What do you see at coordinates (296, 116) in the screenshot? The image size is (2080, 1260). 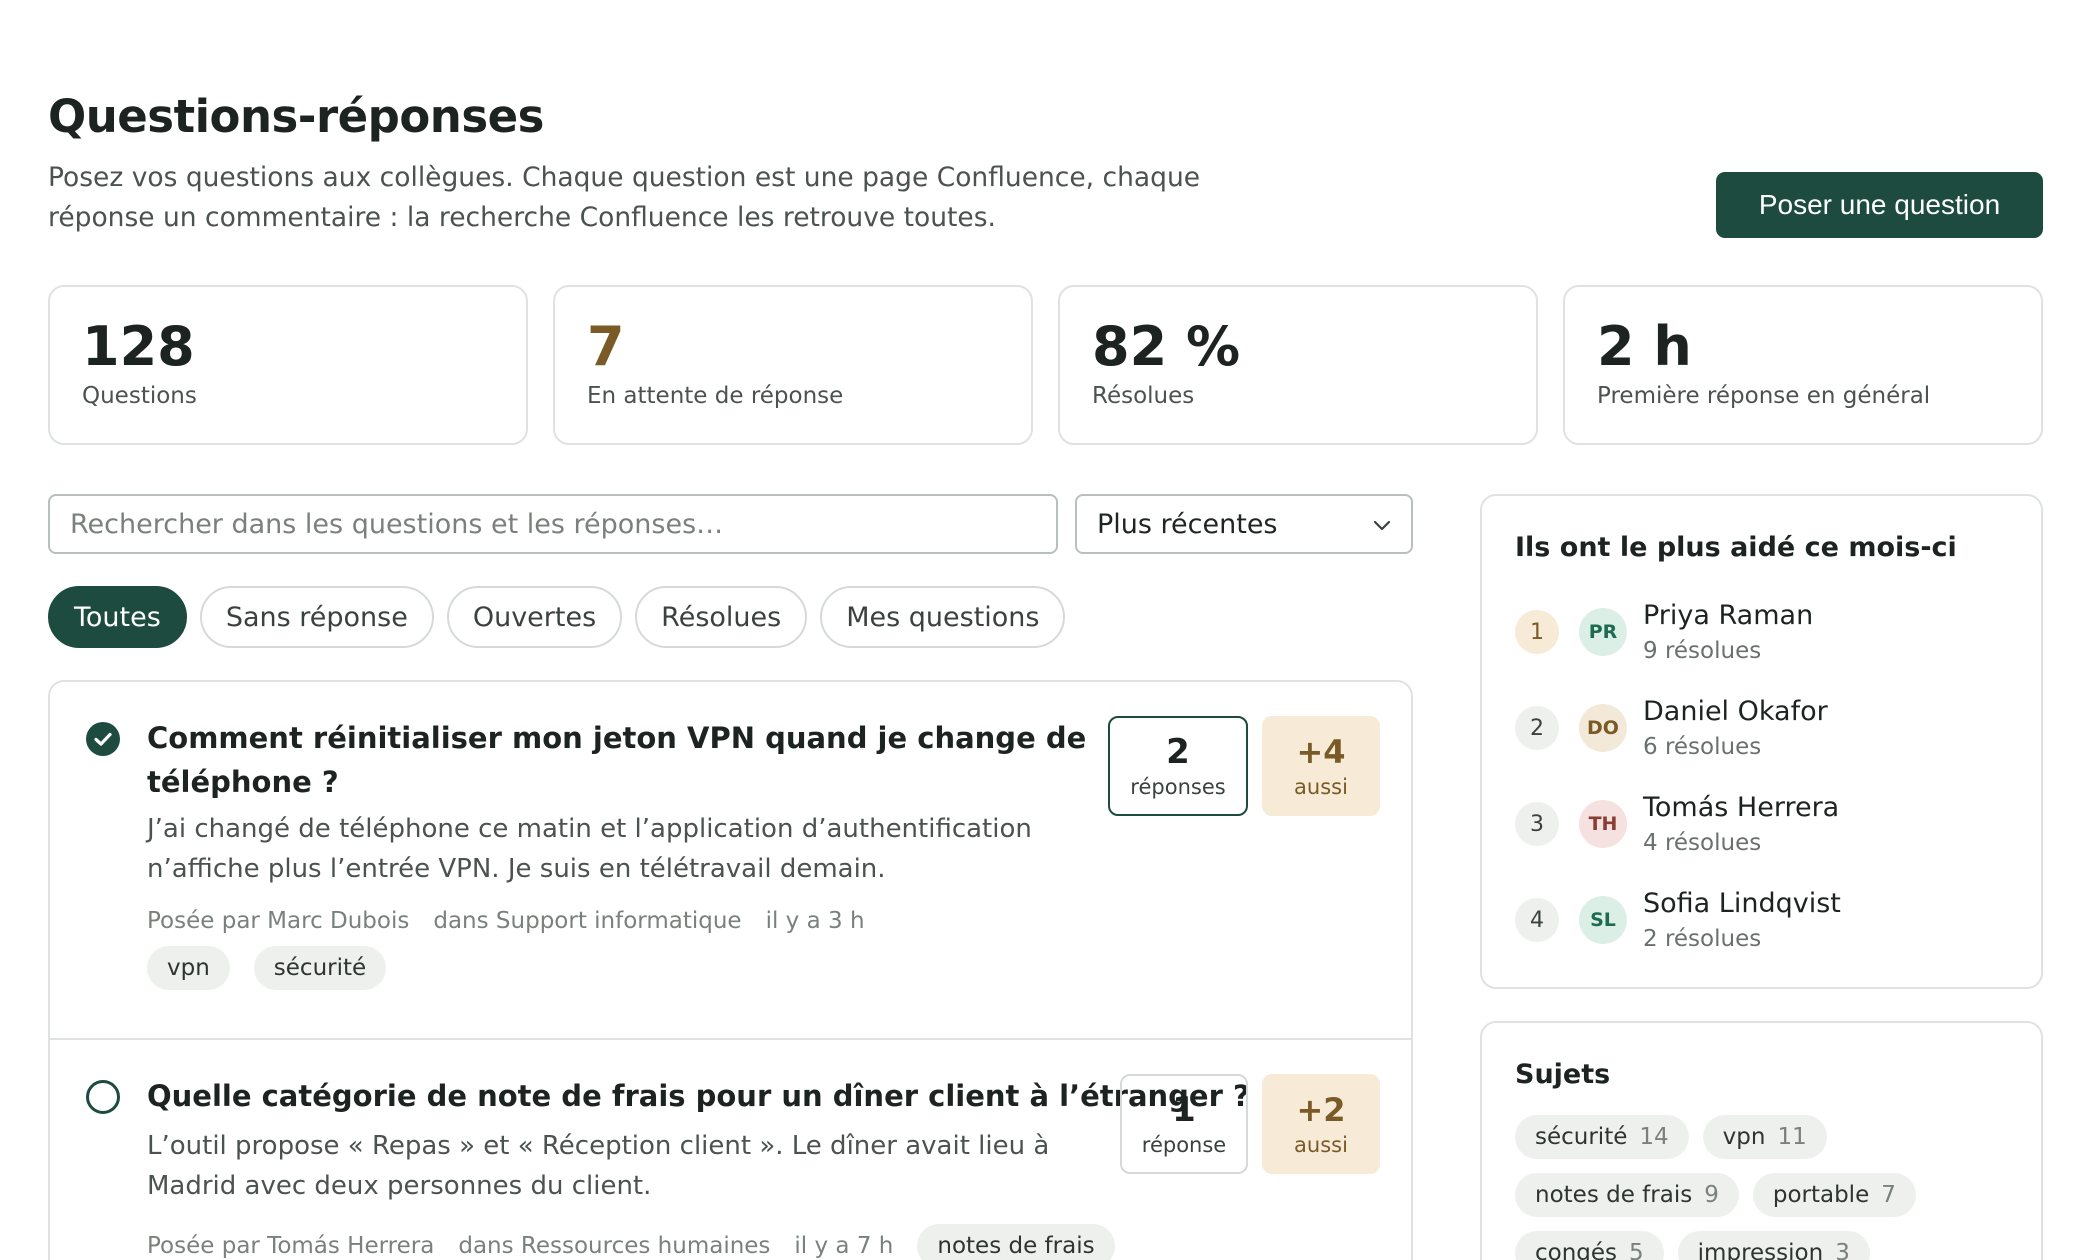 I see `page-title: Questions-réponses` at bounding box center [296, 116].